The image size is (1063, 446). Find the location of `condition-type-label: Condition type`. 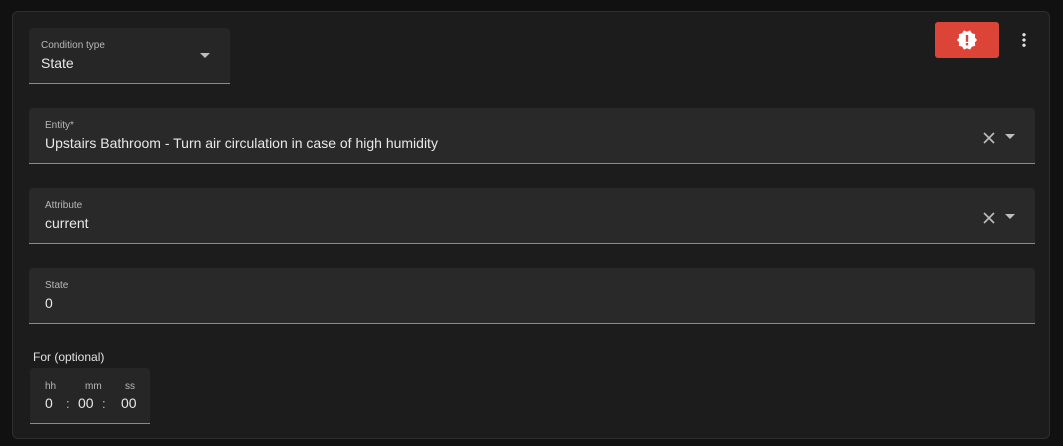

condition-type-label: Condition type is located at coordinates (73, 45).